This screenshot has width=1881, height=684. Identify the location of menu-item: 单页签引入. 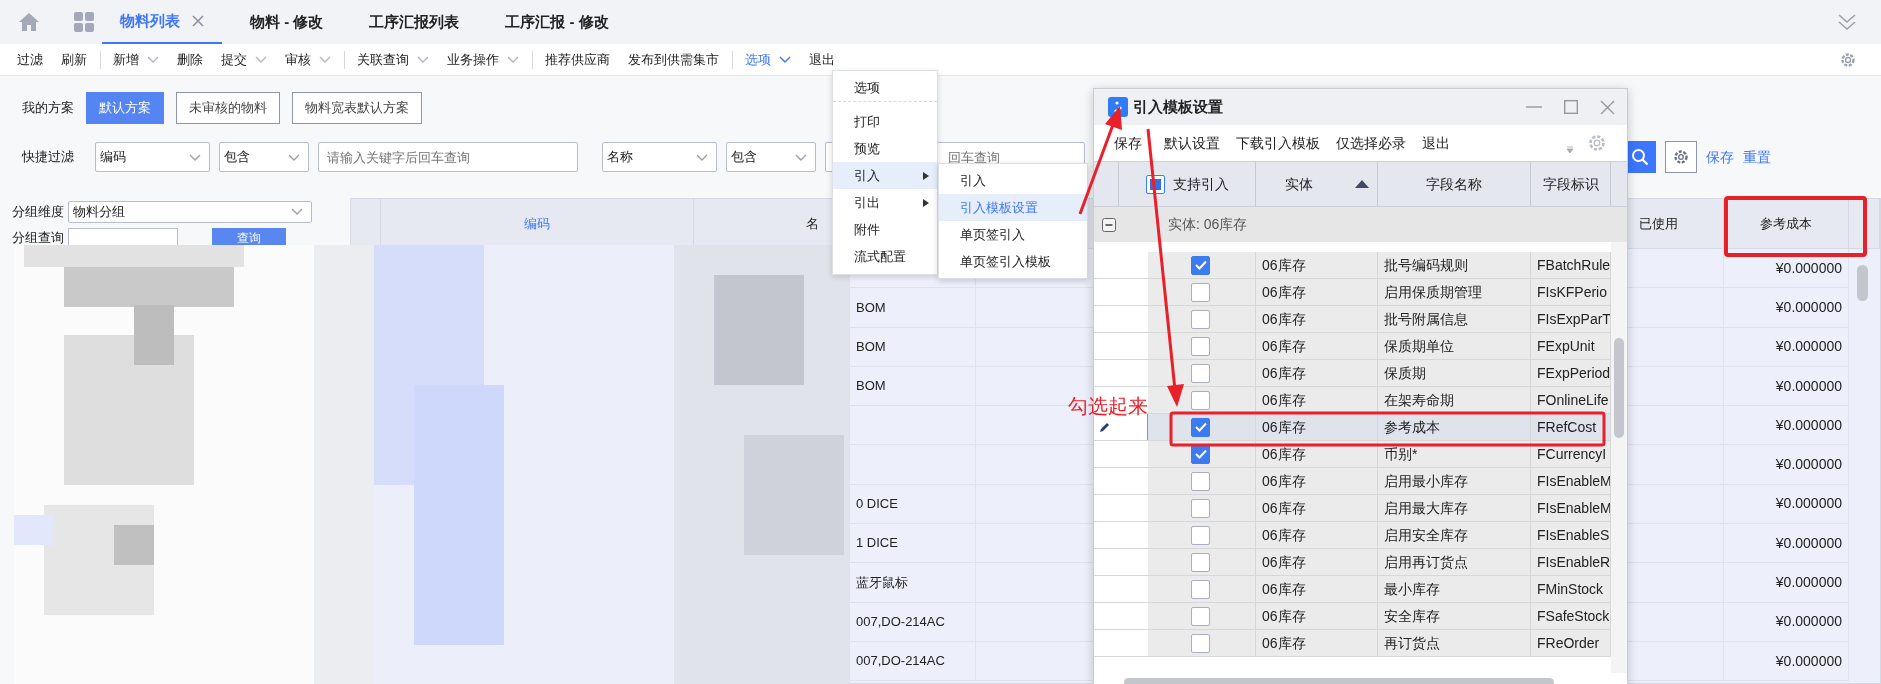
(1013, 234).